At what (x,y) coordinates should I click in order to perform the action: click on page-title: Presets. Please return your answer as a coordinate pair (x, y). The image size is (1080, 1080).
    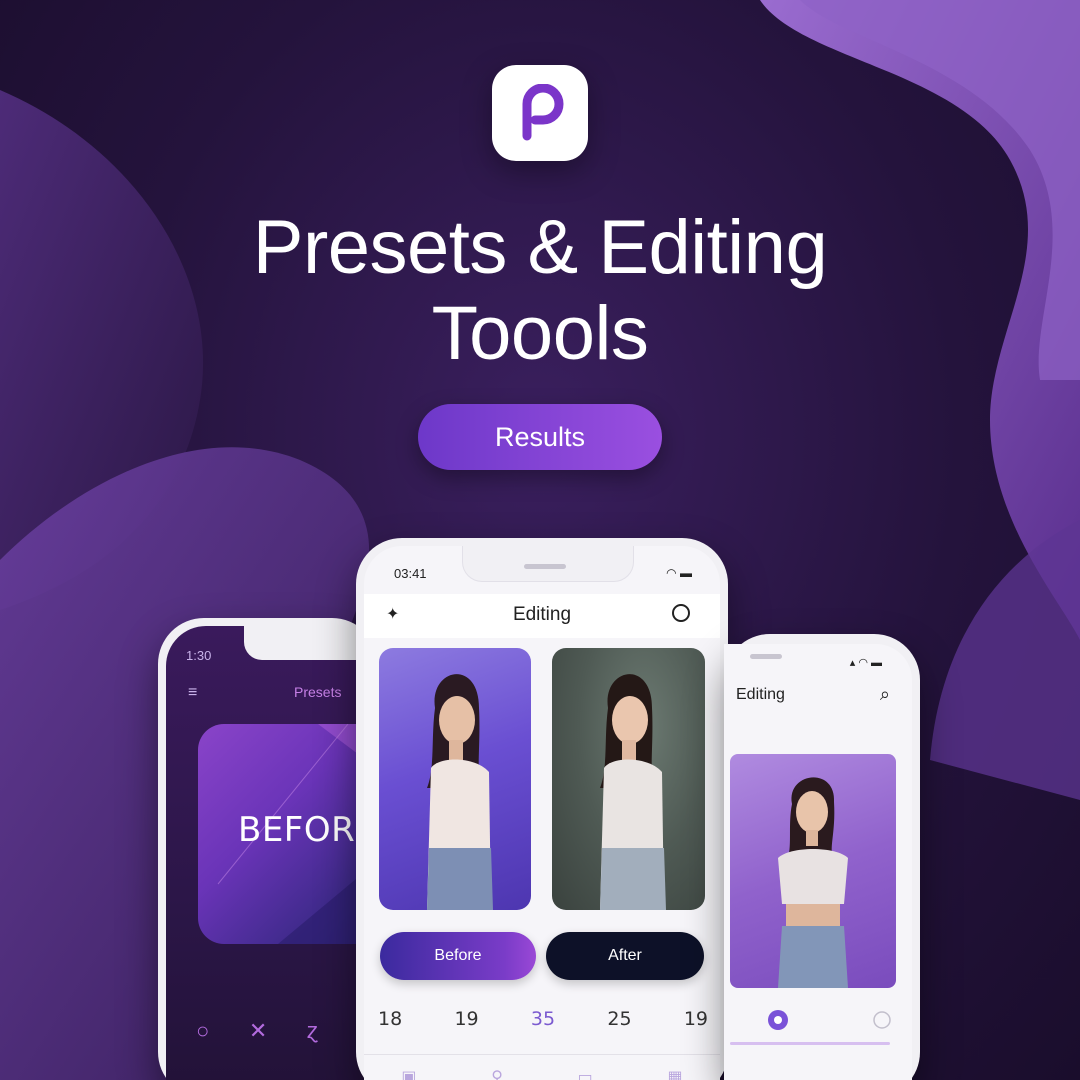
    Looking at the image, I should click on (318, 692).